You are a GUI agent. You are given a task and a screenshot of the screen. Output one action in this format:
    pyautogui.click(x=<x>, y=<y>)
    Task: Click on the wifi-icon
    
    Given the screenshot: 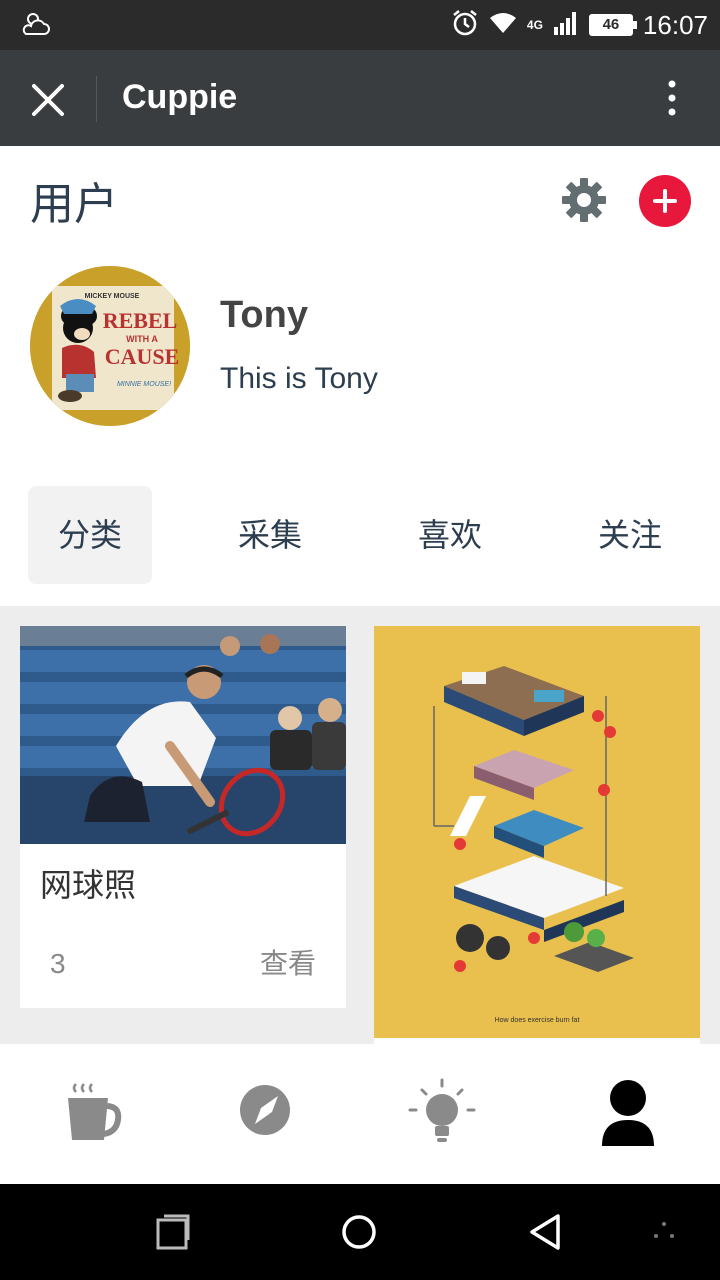 What is the action you would take?
    pyautogui.click(x=503, y=25)
    